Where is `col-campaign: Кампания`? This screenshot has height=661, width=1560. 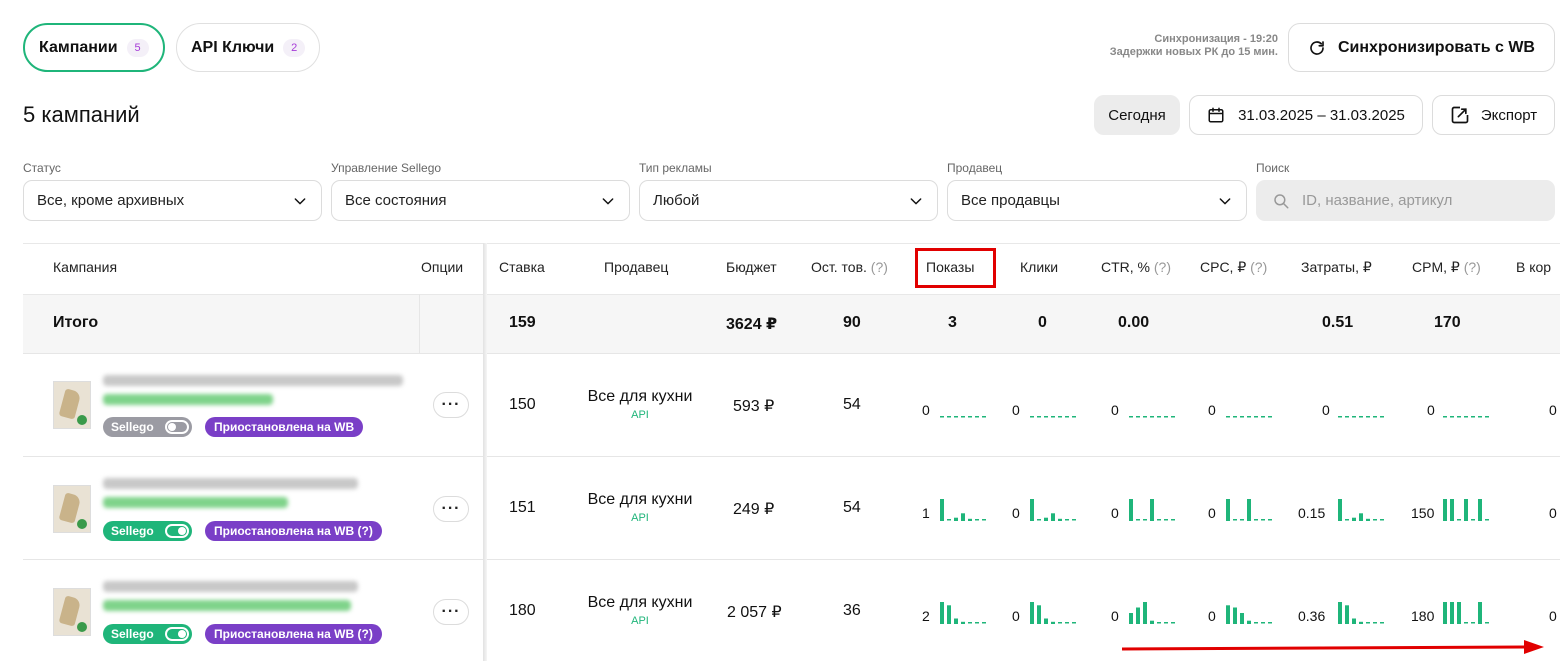 col-campaign: Кампания is located at coordinates (85, 267).